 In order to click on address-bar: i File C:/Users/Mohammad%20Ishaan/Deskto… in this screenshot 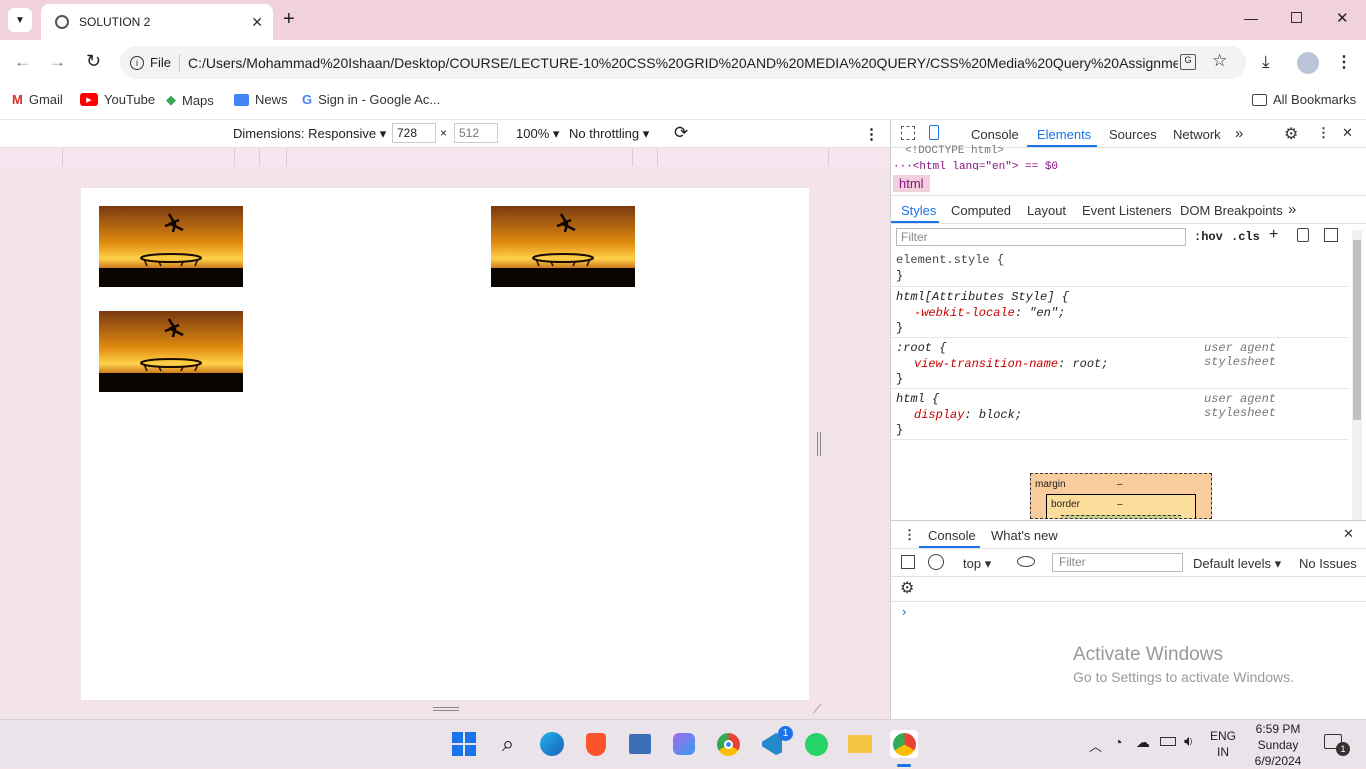, I will do `click(683, 62)`.